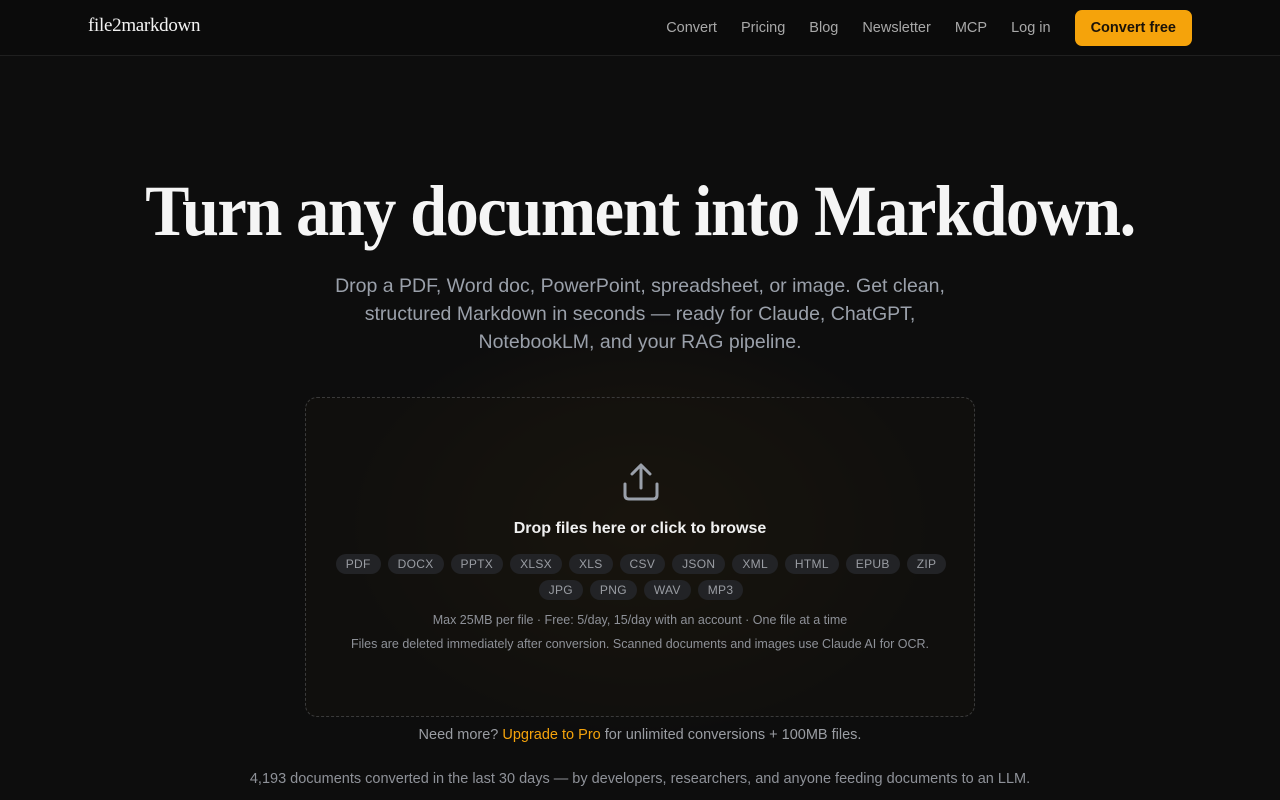 Image resolution: width=1280 pixels, height=800 pixels. What do you see at coordinates (477, 564) in the screenshot?
I see `format-chip: PPTX` at bounding box center [477, 564].